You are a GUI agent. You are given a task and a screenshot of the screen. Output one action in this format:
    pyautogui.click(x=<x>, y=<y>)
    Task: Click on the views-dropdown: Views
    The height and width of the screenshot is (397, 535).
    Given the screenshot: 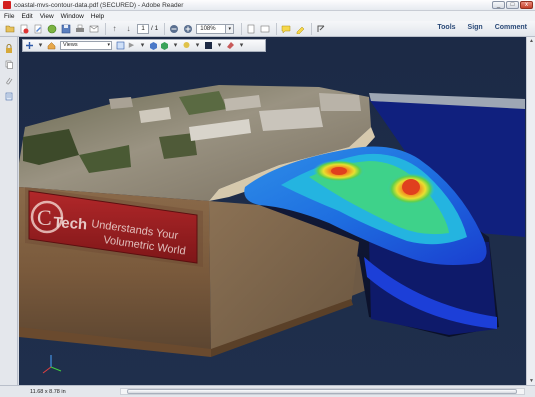 What is the action you would take?
    pyautogui.click(x=86, y=45)
    